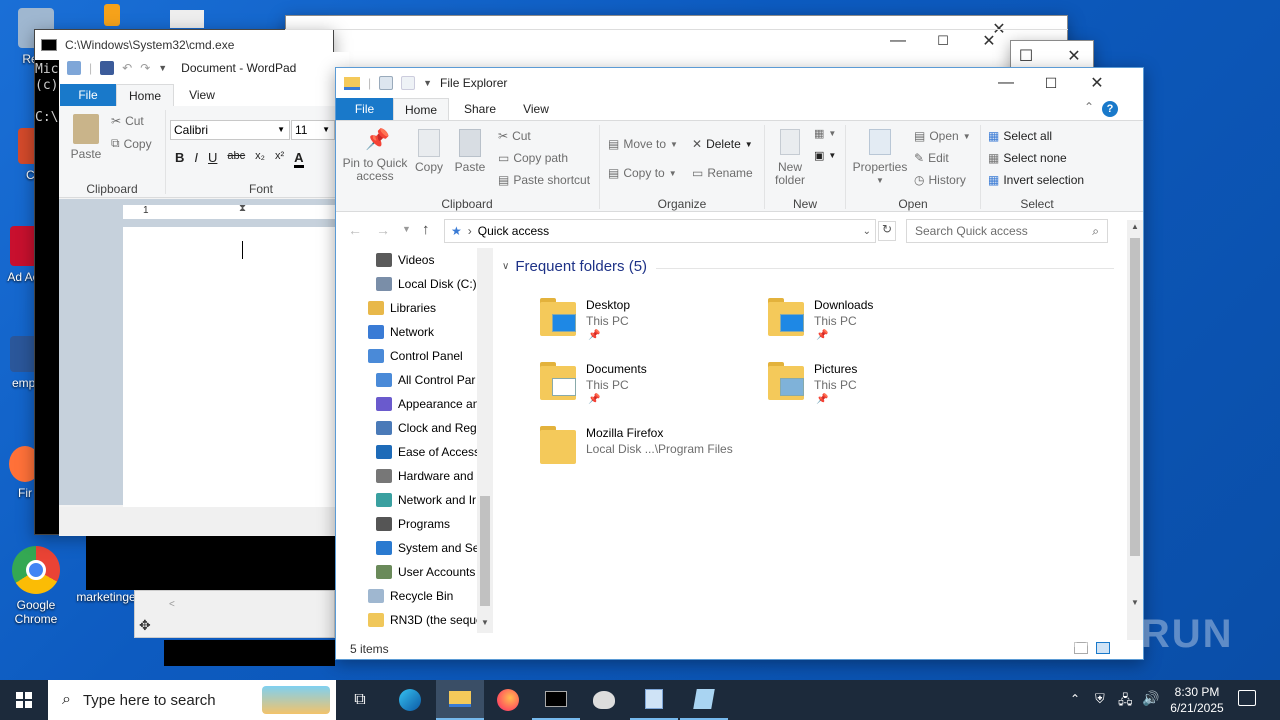 The image size is (1280, 720). Describe the element at coordinates (236, 367) in the screenshot. I see `document-page` at that location.